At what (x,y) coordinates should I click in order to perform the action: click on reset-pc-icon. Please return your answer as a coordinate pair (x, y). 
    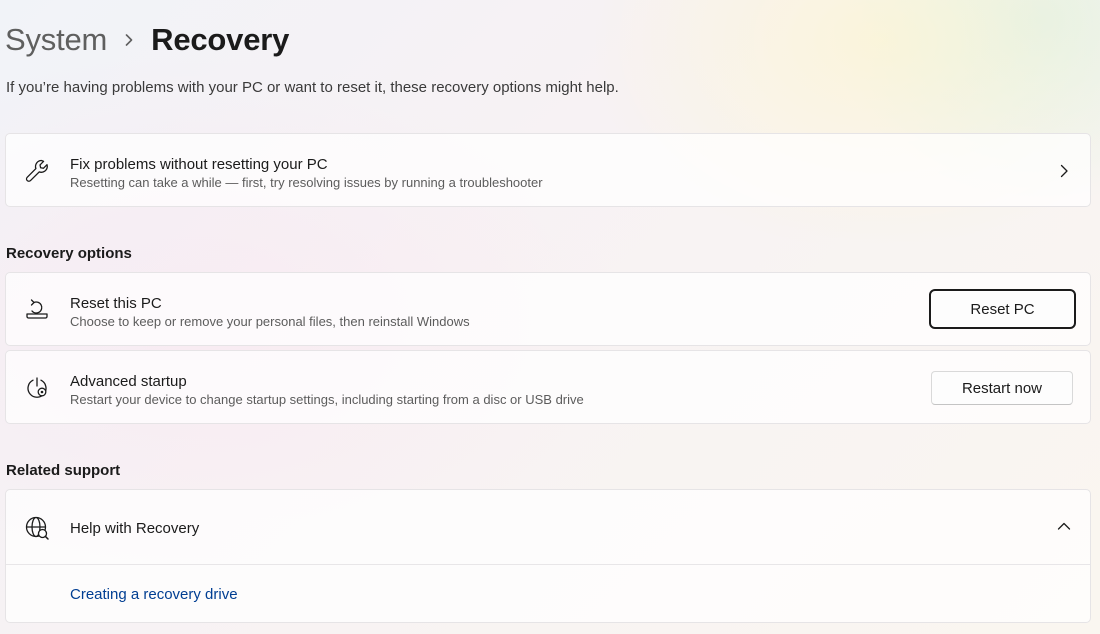
    Looking at the image, I should click on (37, 310).